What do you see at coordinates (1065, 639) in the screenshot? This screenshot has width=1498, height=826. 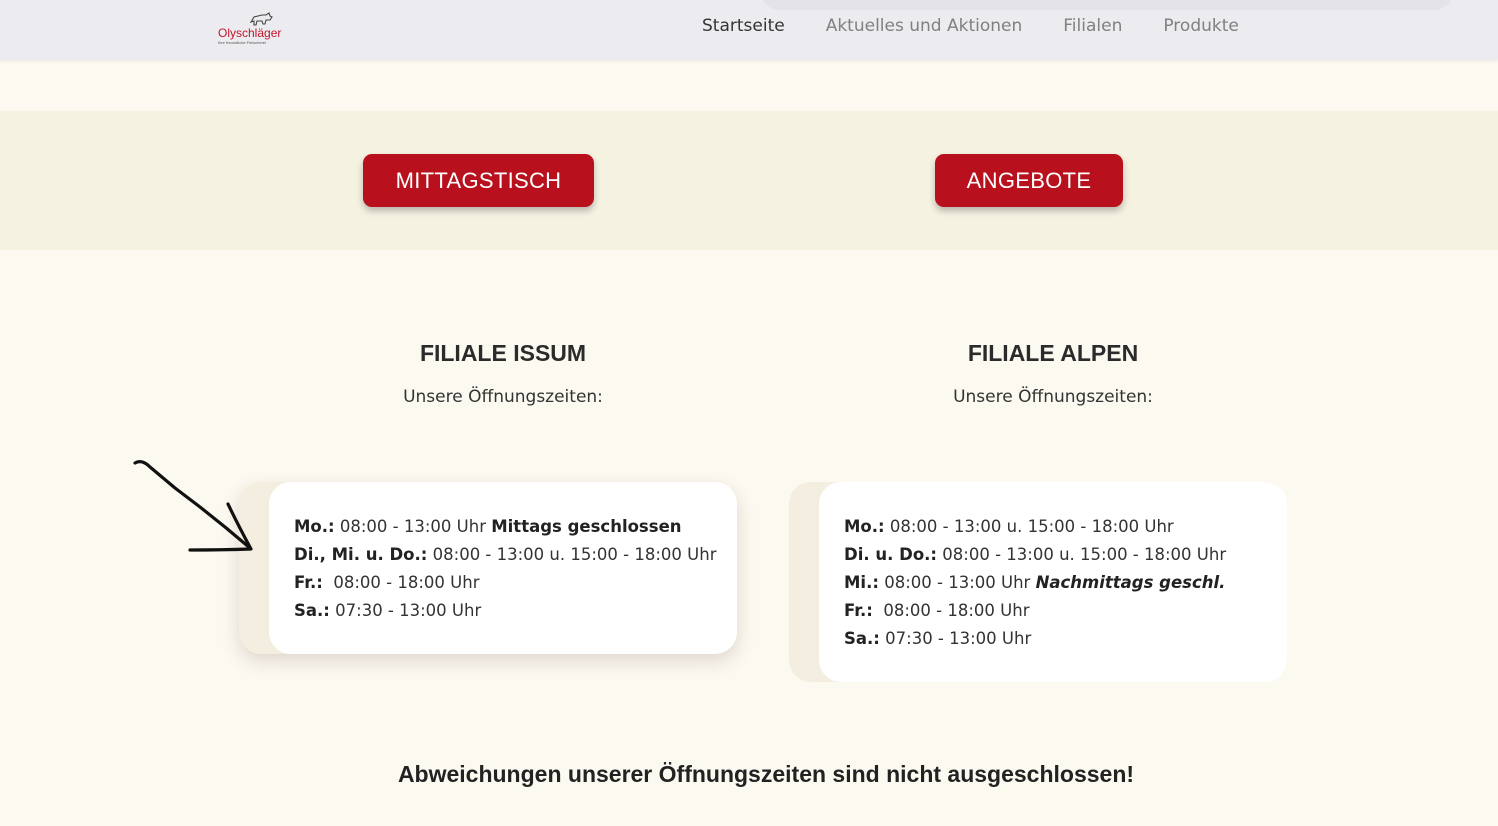 I see `alpen-row-sa: Sa.: 07:30 - 13:00 Uhr` at bounding box center [1065, 639].